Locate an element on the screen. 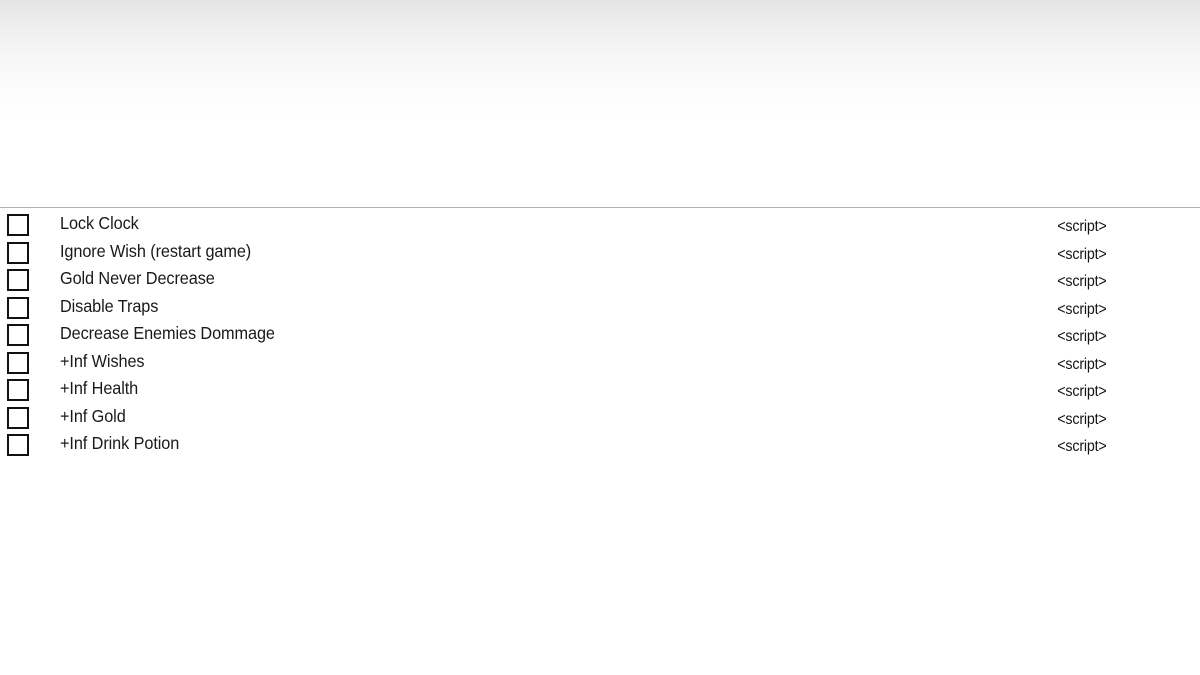 This screenshot has height=675, width=1200. cheat-row: Decrease Enemies Dommage <script> is located at coordinates (600, 335).